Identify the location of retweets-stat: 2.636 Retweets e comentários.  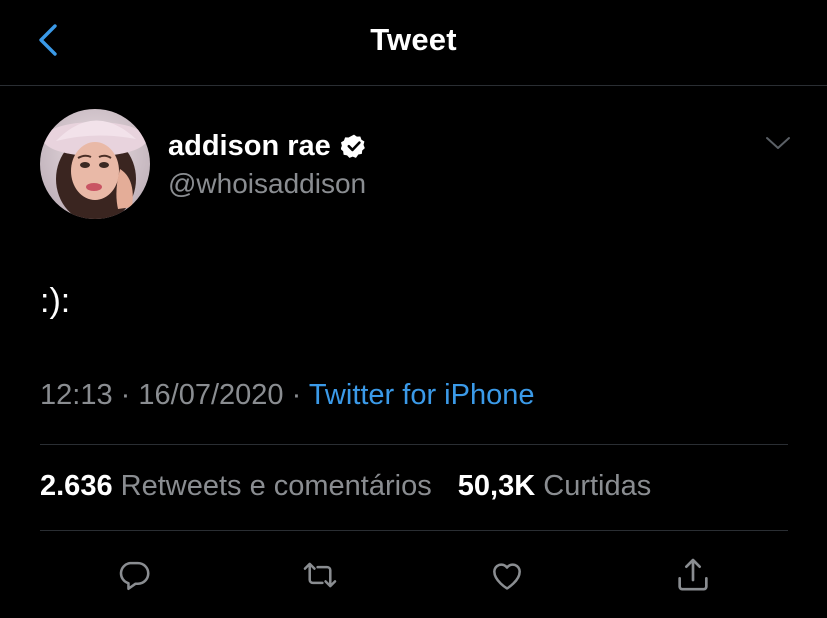
(240, 486).